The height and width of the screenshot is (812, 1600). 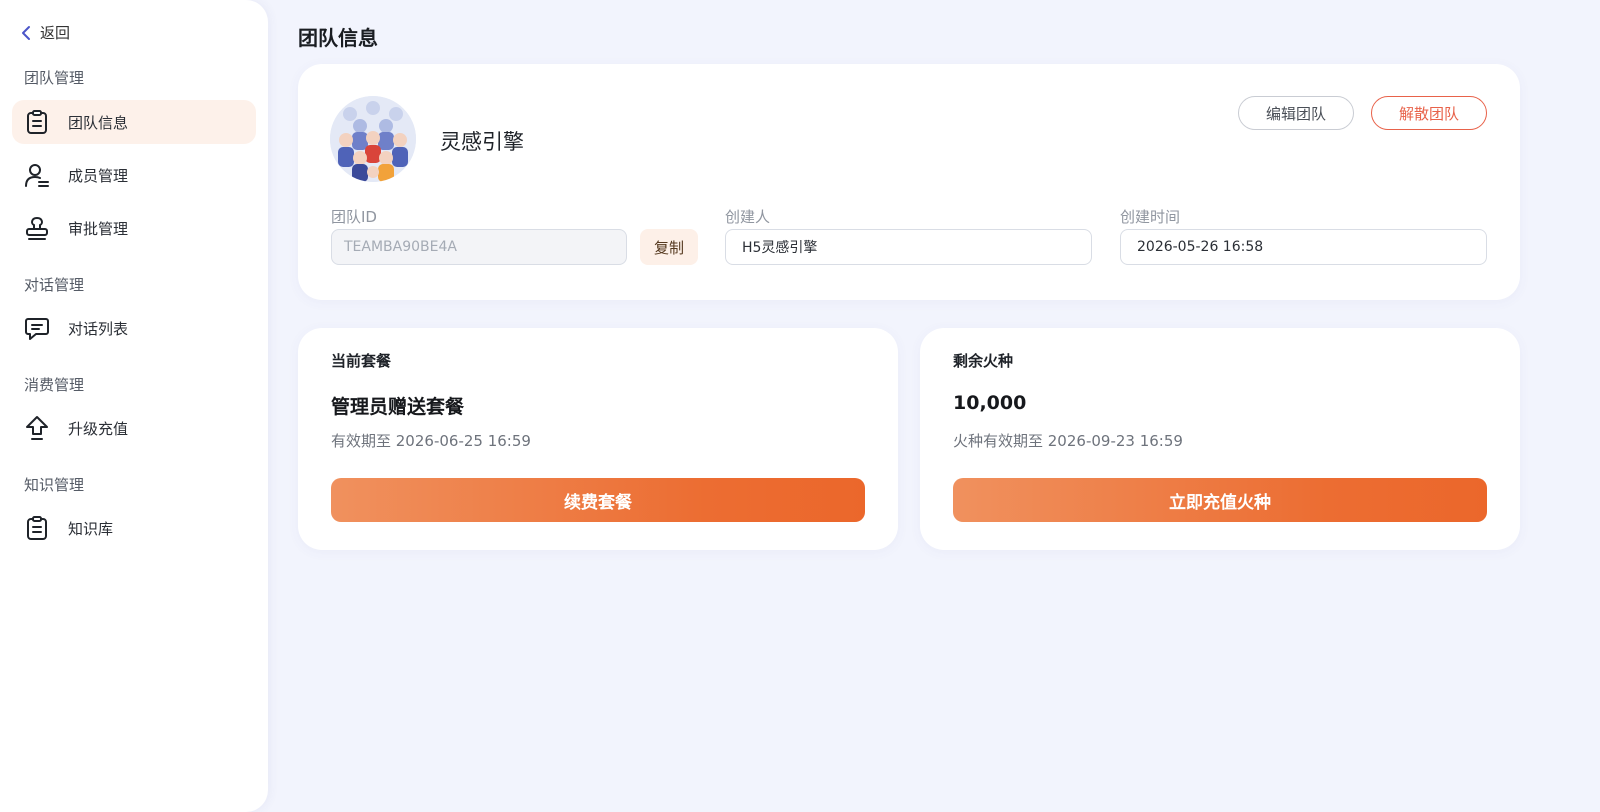 What do you see at coordinates (98, 175) in the screenshot?
I see `sidebar-item-label: 成员管理` at bounding box center [98, 175].